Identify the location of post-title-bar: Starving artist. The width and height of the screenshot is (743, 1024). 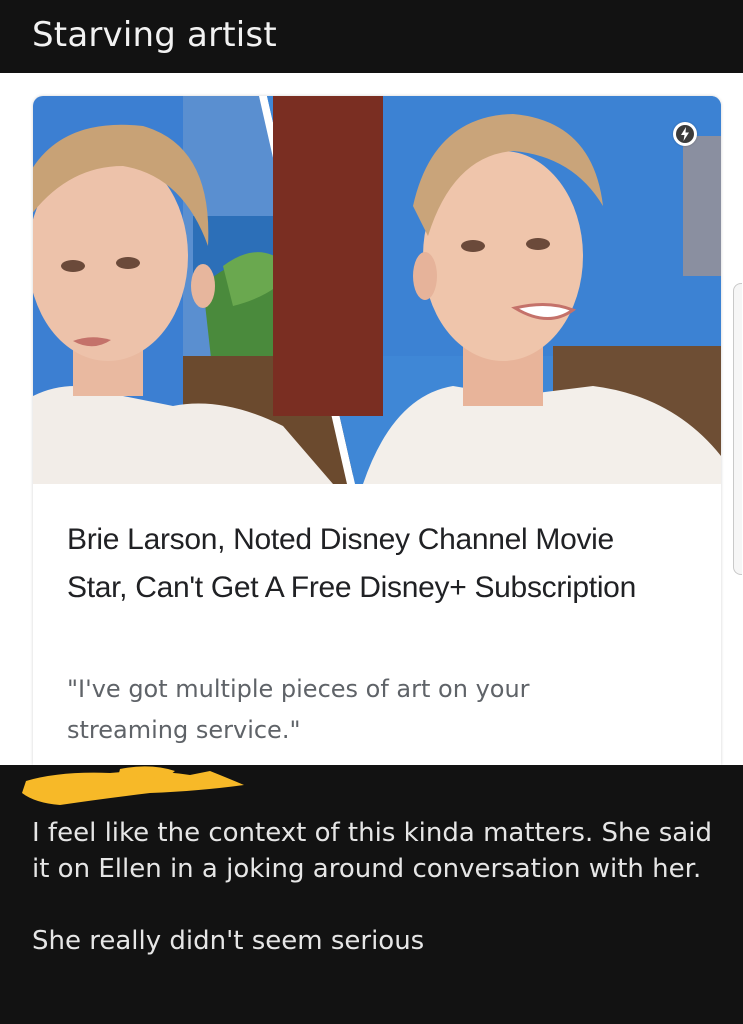
(371, 36).